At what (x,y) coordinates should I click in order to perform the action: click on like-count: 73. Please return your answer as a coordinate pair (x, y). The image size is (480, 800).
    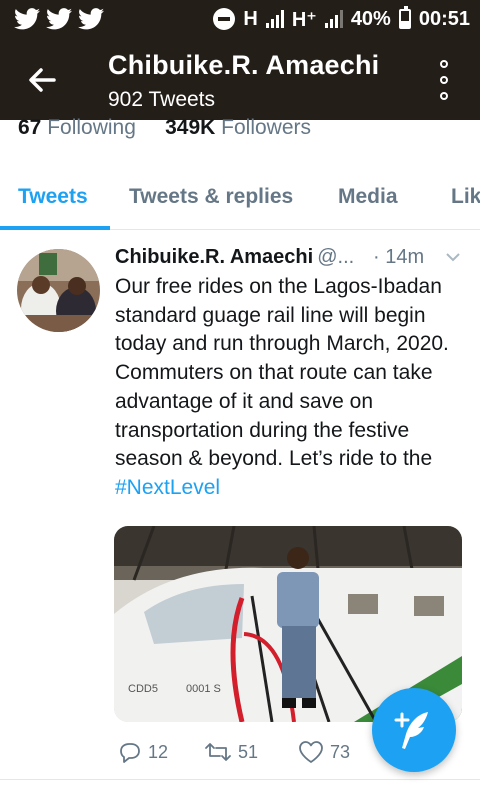
    Looking at the image, I should click on (340, 751).